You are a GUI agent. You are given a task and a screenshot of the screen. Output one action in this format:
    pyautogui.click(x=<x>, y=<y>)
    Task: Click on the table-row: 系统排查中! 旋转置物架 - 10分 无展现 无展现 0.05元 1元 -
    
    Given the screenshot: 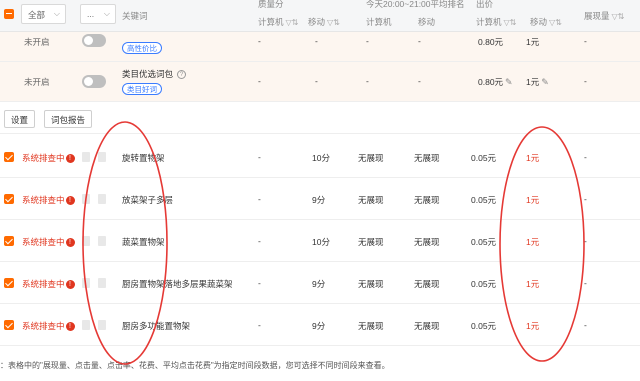 What is the action you would take?
    pyautogui.click(x=320, y=157)
    